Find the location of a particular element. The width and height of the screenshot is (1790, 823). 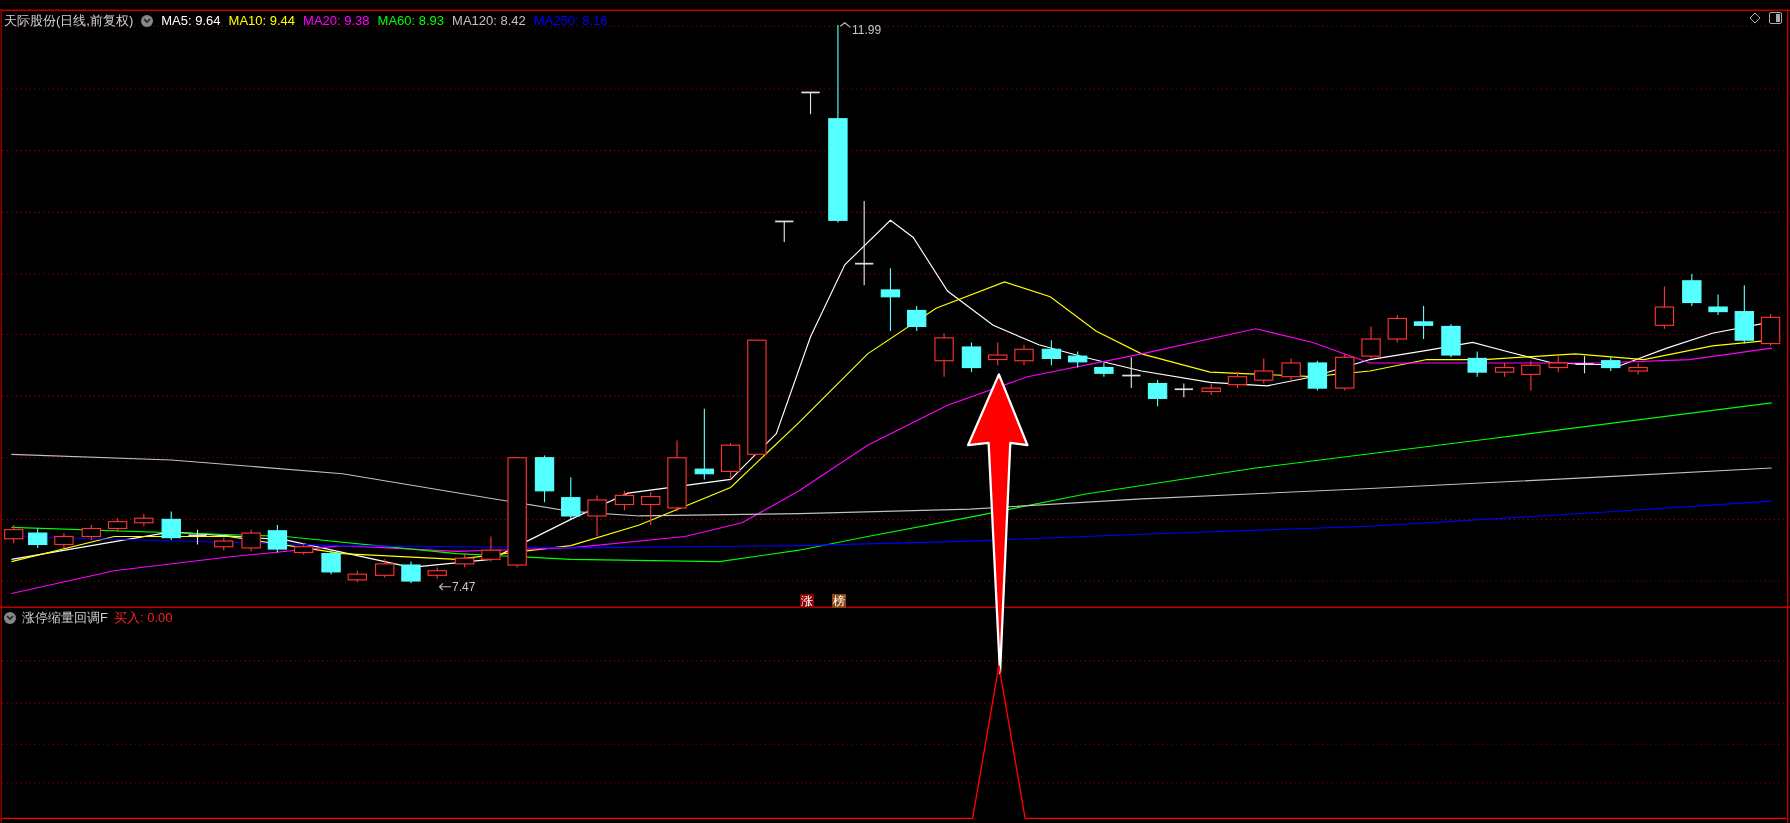

chart-title: 天际股份(日线,前复权) is located at coordinates (69, 21).